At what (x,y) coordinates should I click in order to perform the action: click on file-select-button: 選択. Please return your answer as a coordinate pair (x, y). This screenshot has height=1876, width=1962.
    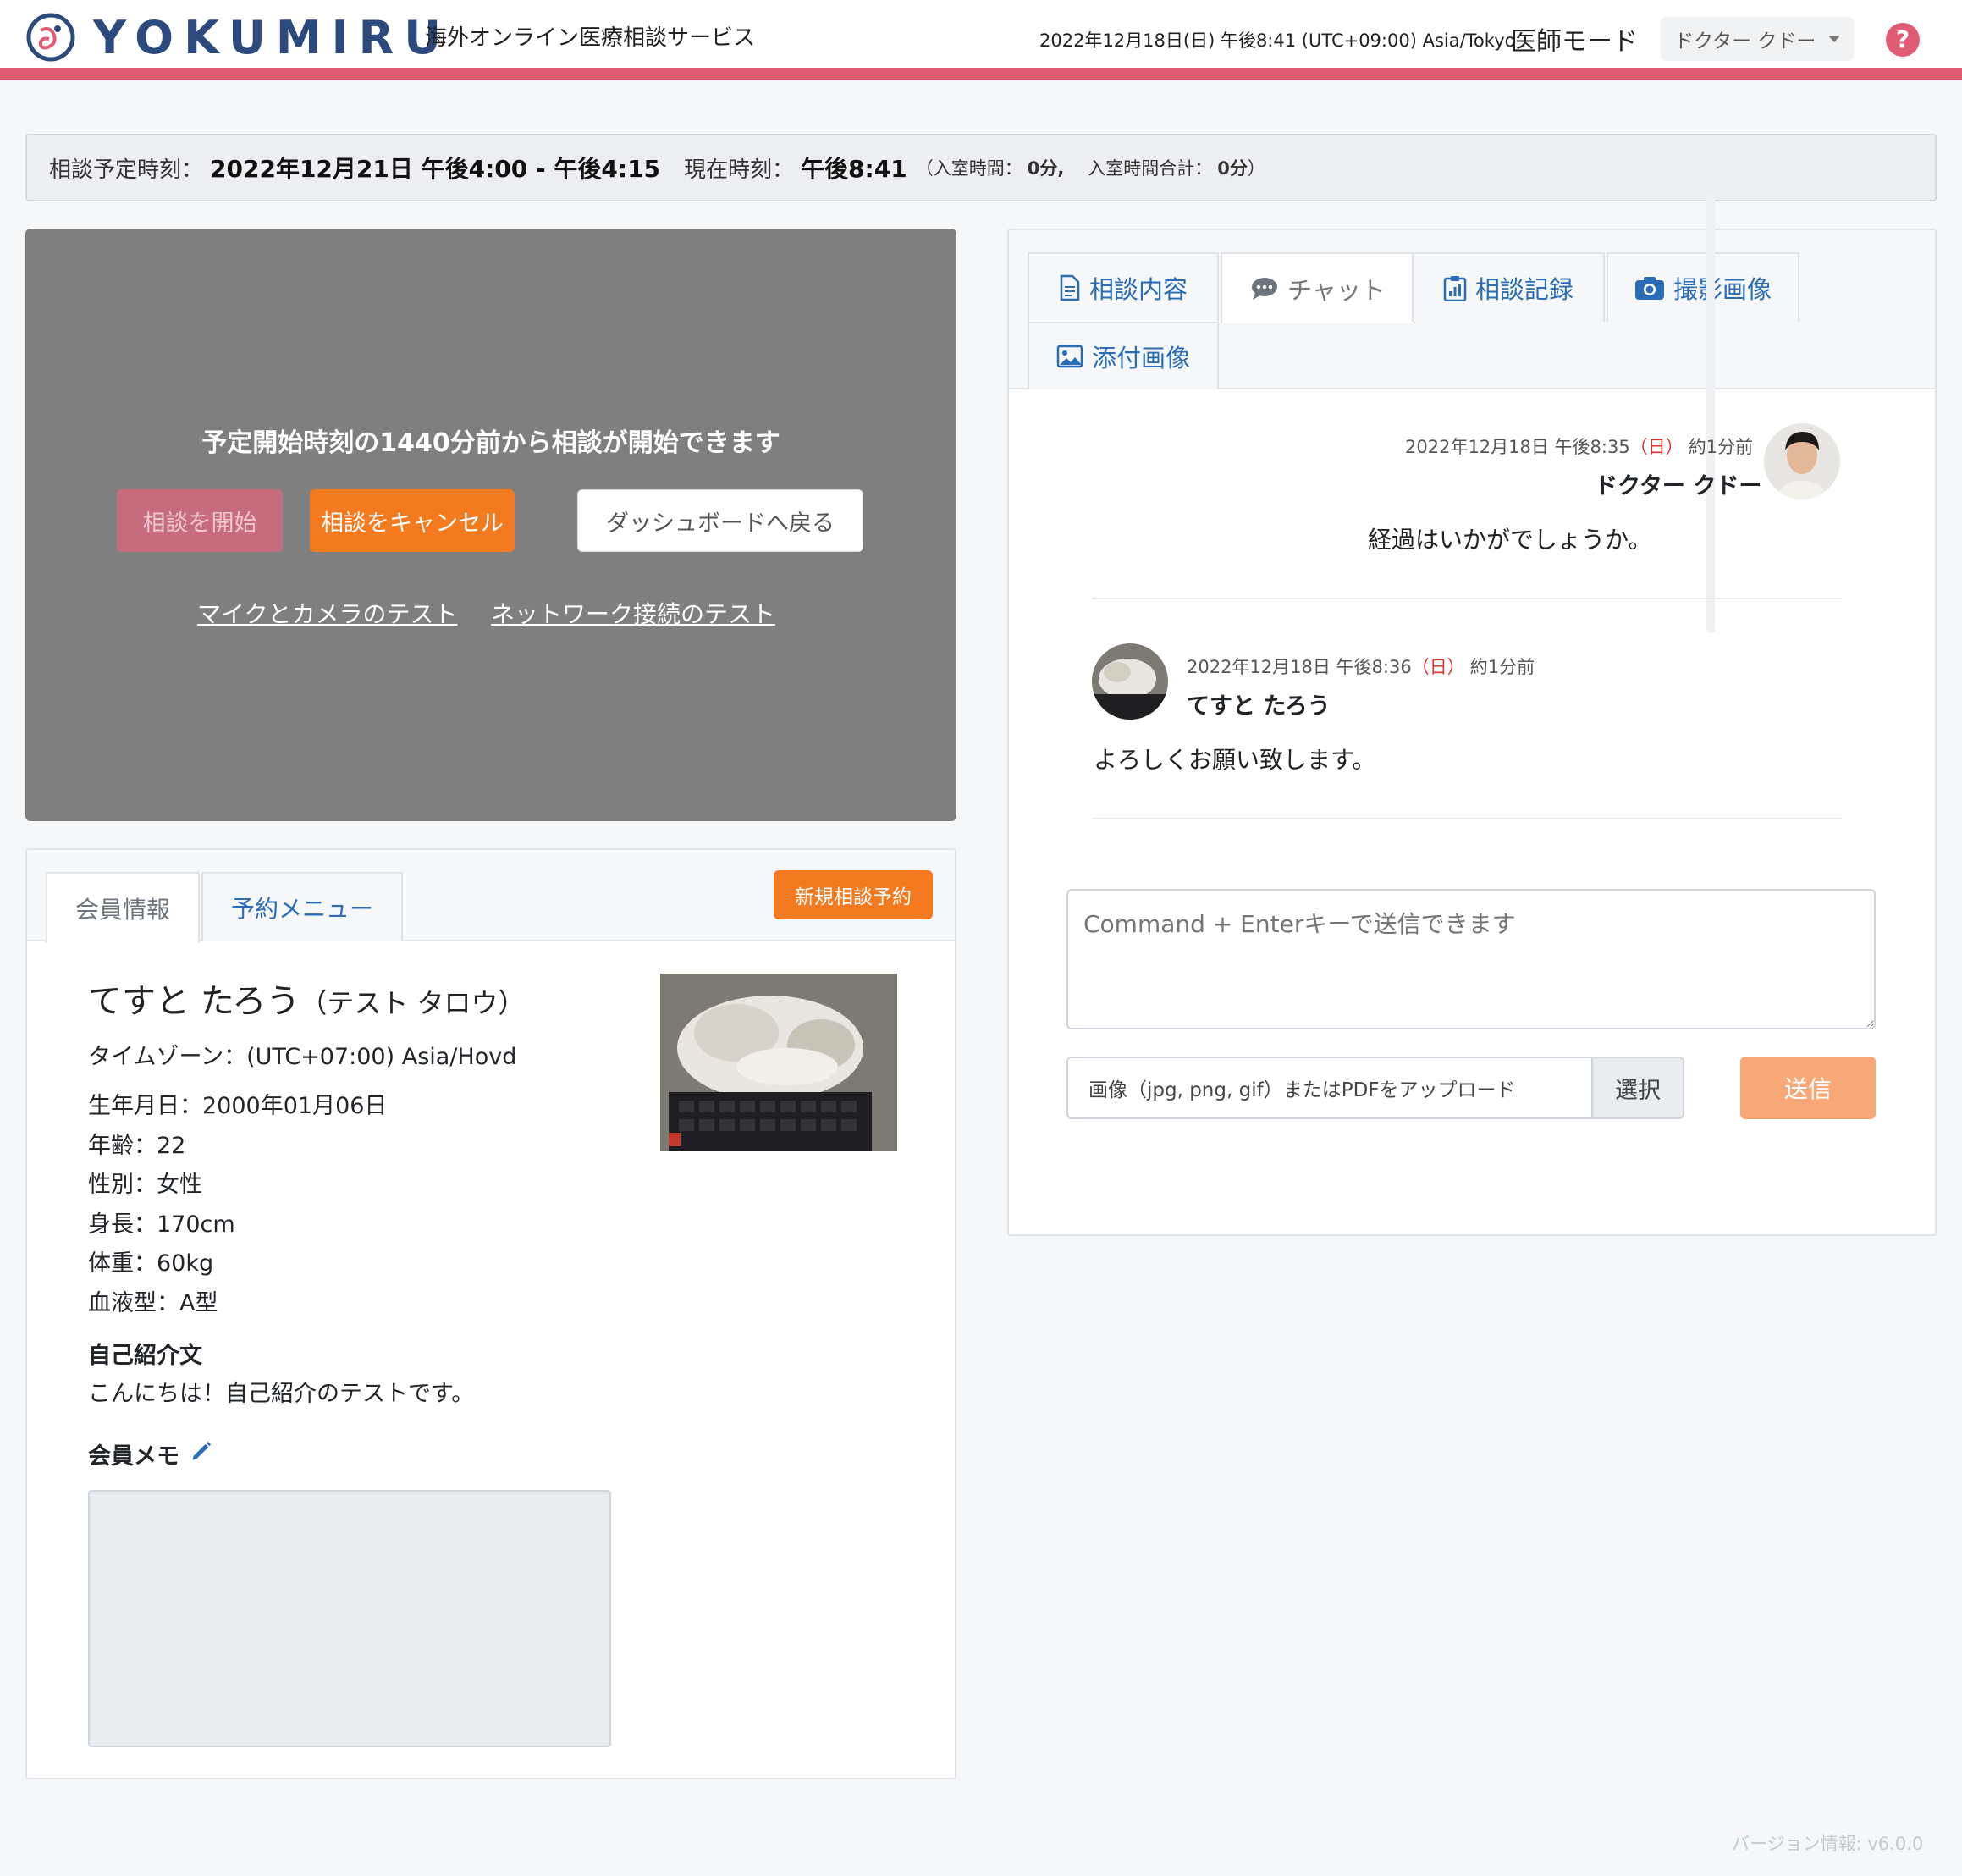
    Looking at the image, I should click on (1637, 1088).